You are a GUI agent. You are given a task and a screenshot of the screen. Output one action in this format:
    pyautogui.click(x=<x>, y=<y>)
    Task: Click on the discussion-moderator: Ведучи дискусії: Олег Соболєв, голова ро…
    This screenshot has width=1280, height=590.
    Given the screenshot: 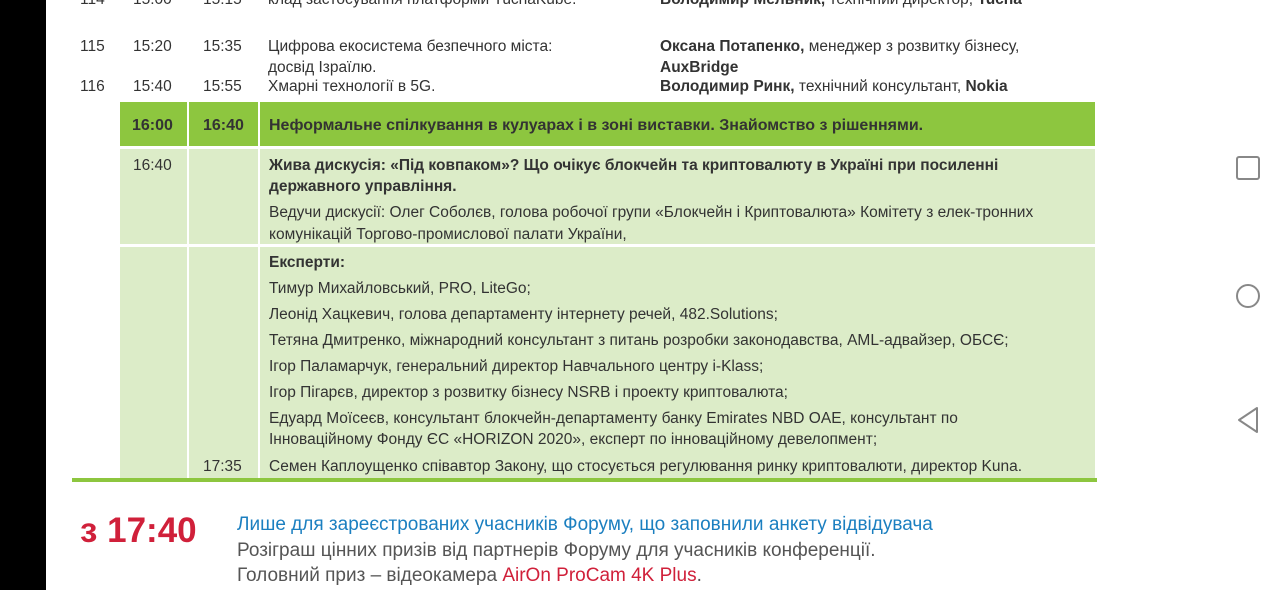 What is the action you would take?
    pyautogui.click(x=651, y=223)
    